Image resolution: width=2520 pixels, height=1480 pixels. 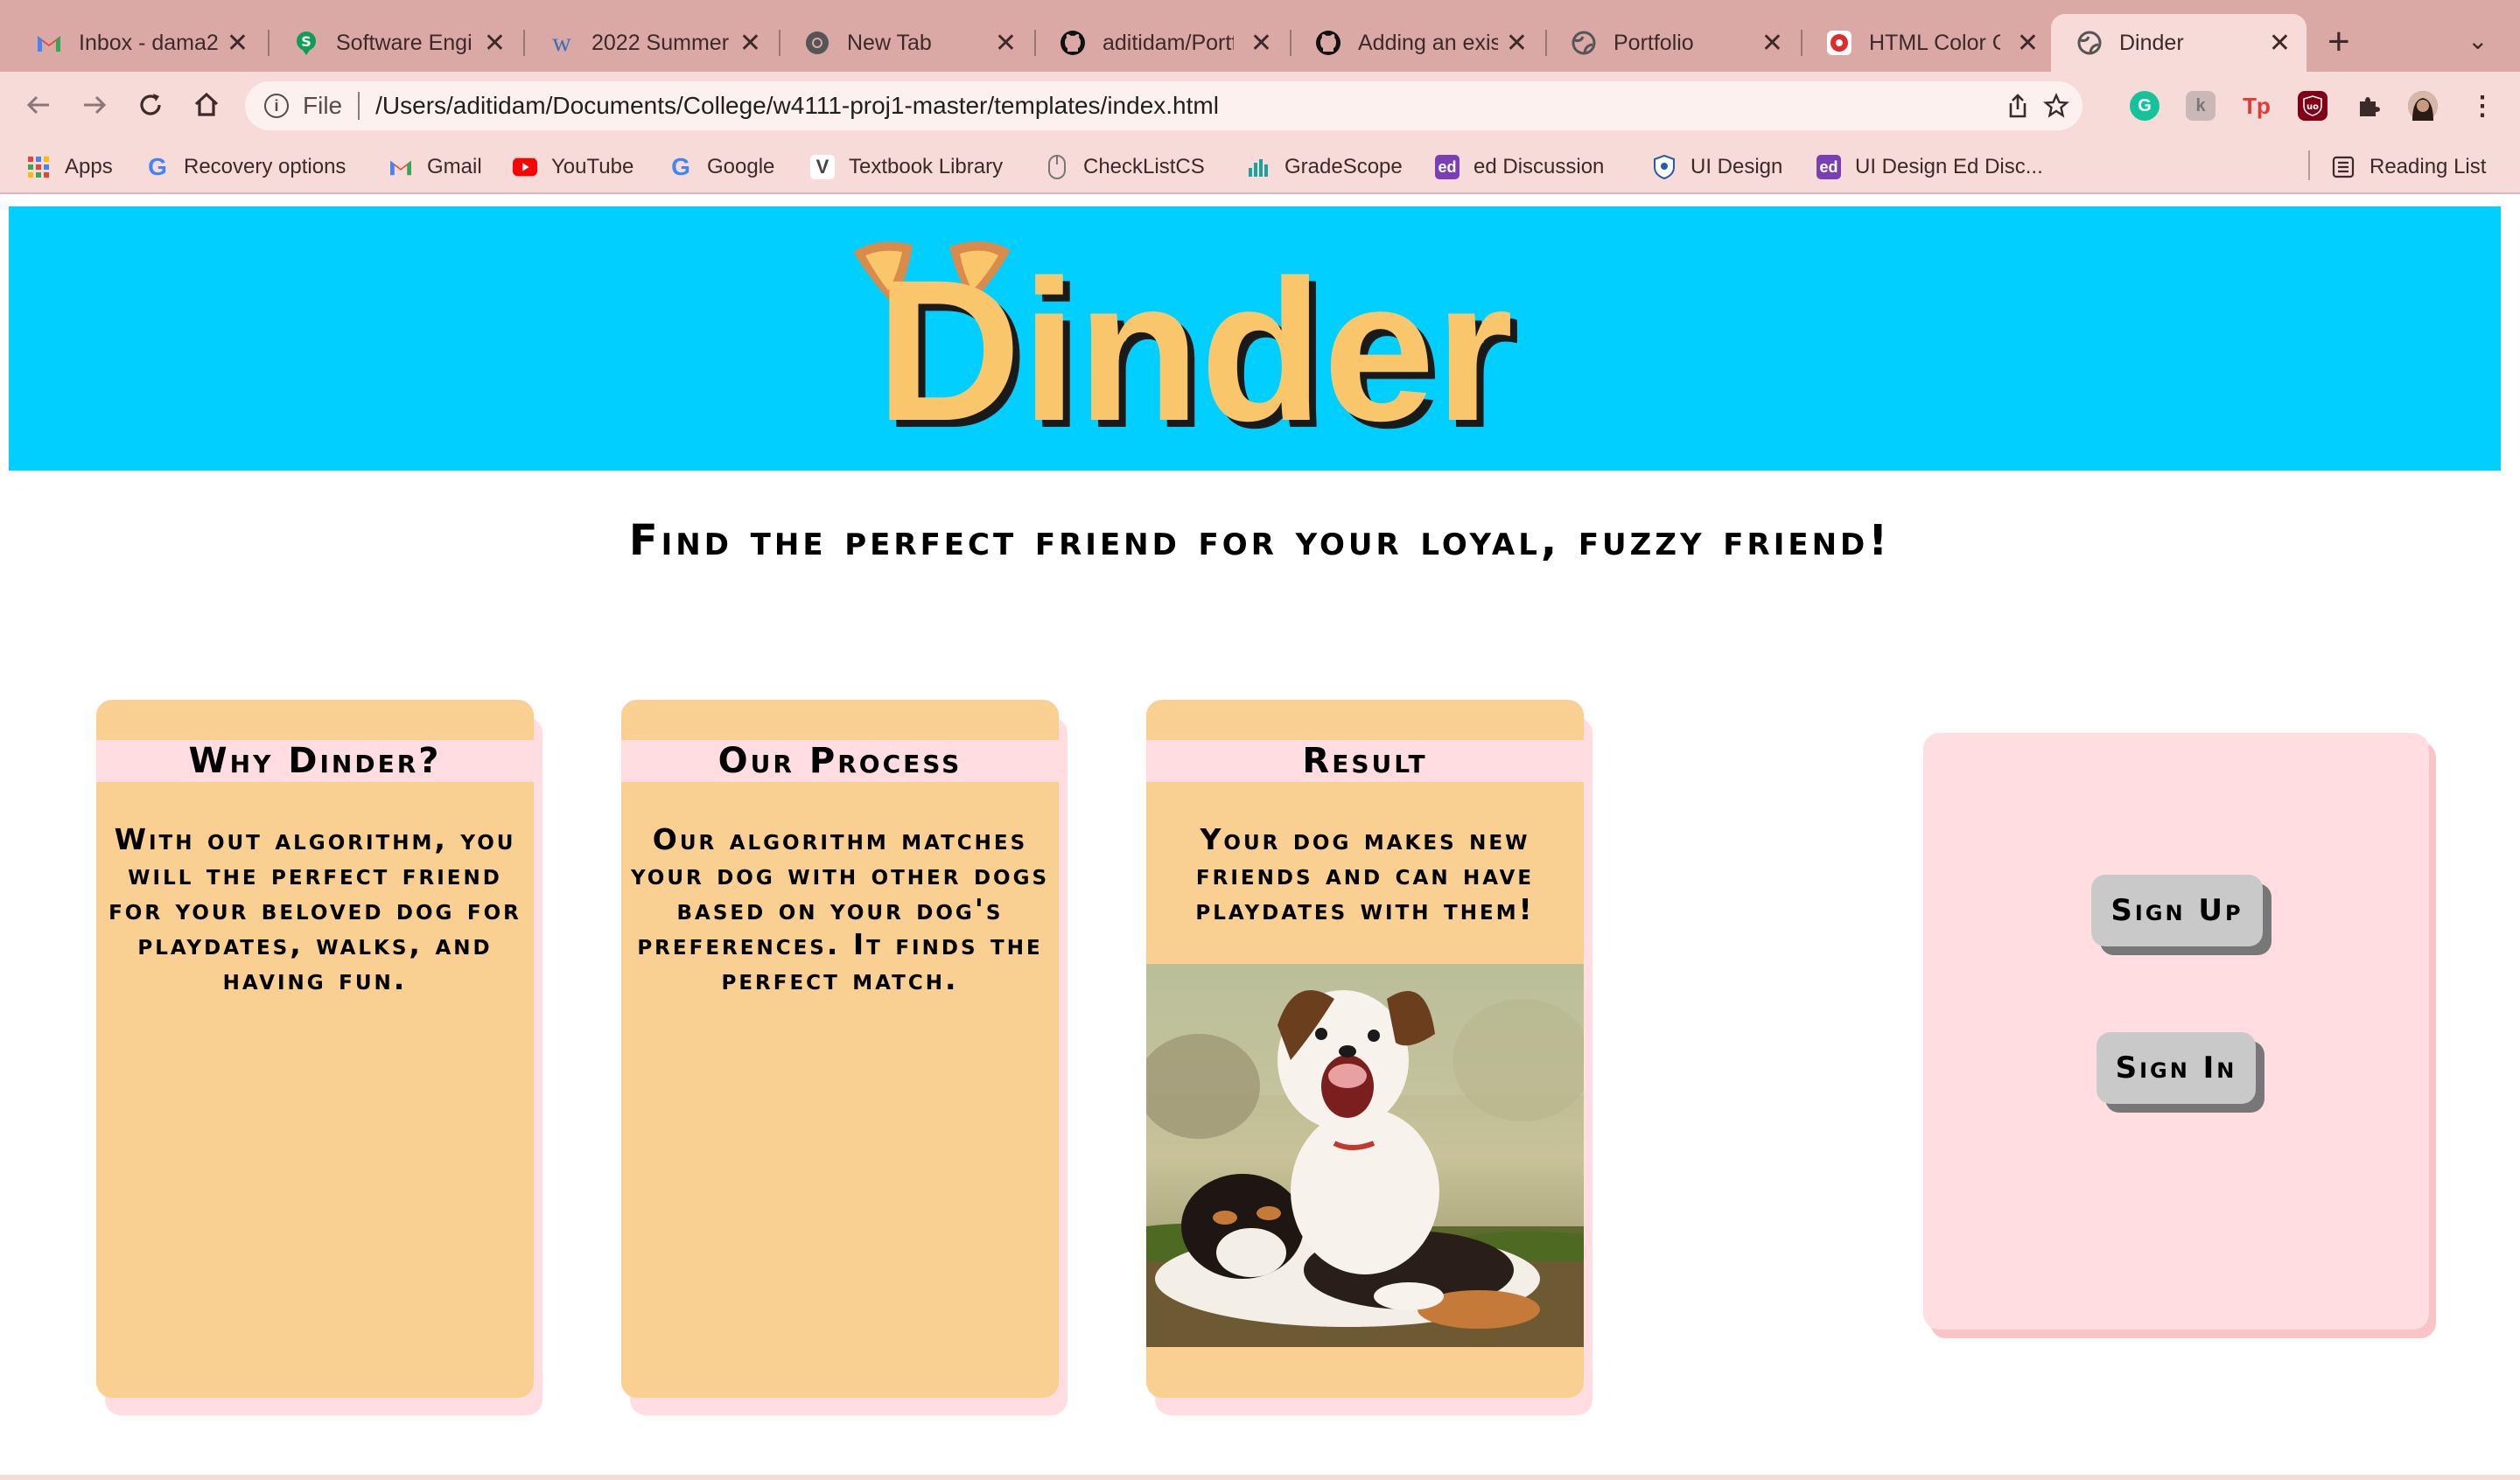 I want to click on avatar, so click(x=2423, y=106).